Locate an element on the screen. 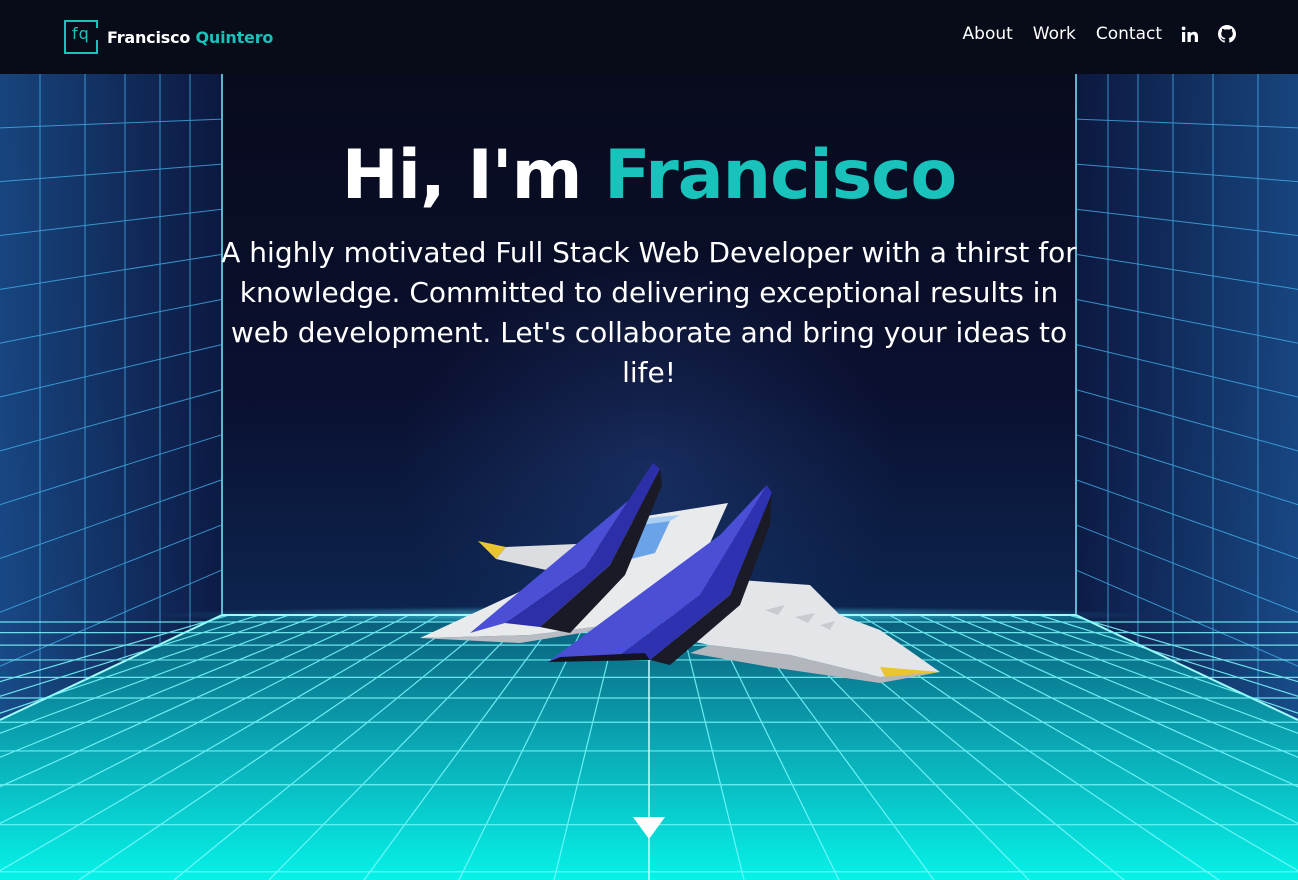 This screenshot has height=880, width=1298. logo-icon: fq is located at coordinates (81, 37).